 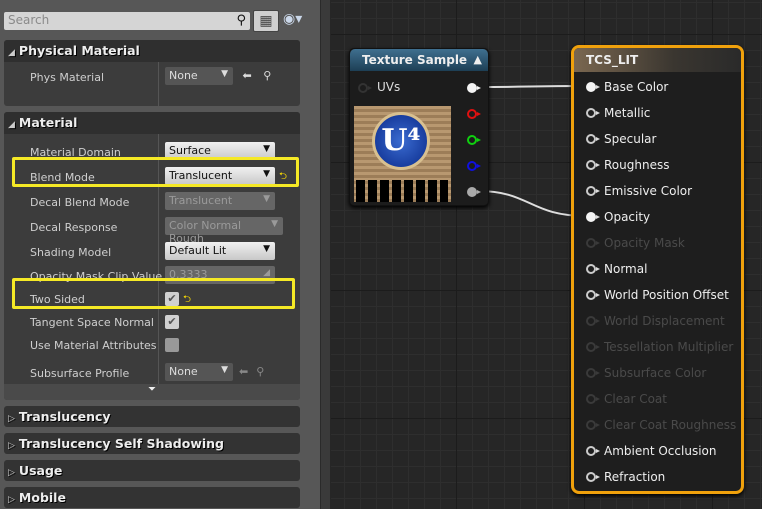 I want to click on input-label: Clear Coat, so click(x=635, y=399).